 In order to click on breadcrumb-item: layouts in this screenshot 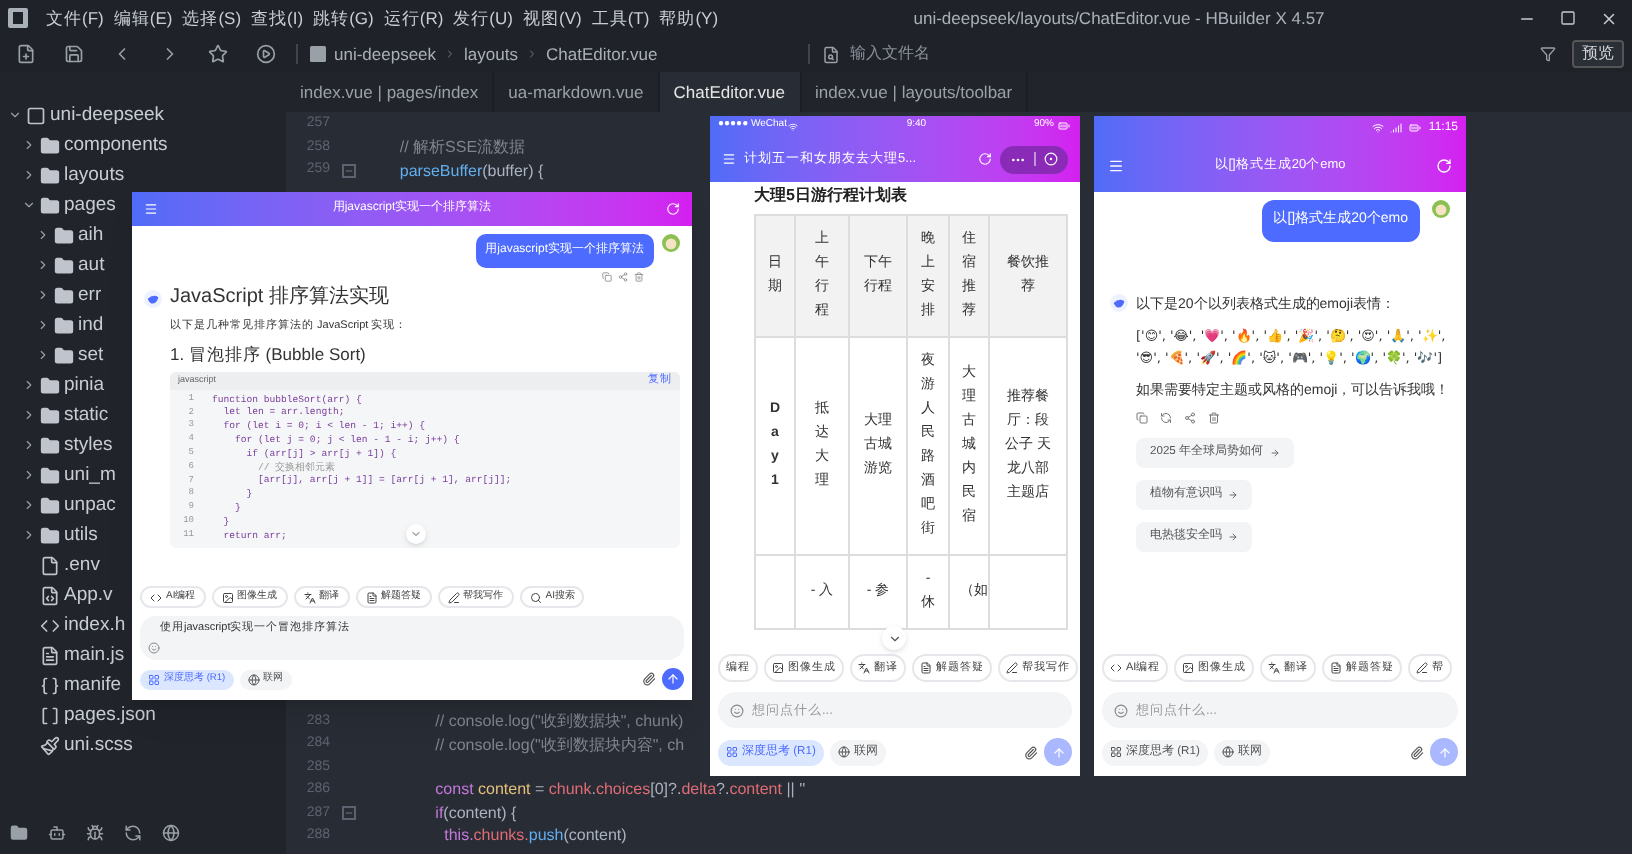, I will do `click(491, 54)`.